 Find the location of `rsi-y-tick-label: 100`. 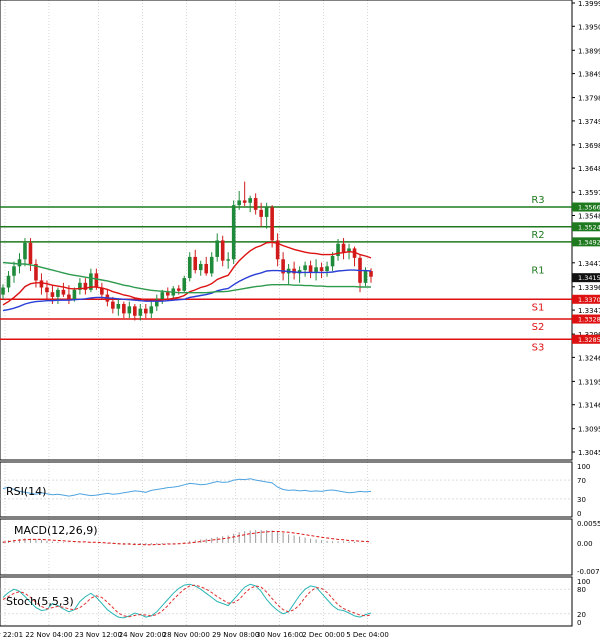

rsi-y-tick-label: 100 is located at coordinates (583, 467).